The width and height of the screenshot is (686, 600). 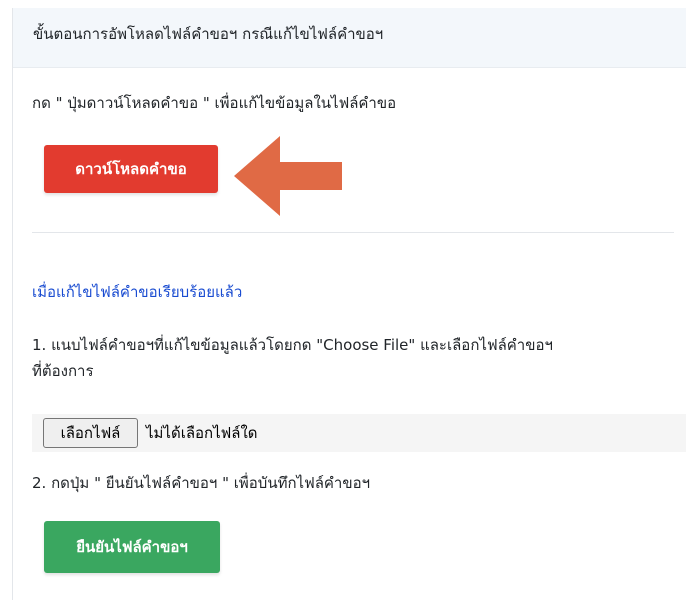 I want to click on download-request-button: ดาวน์โหลดคำขอ, so click(x=131, y=169).